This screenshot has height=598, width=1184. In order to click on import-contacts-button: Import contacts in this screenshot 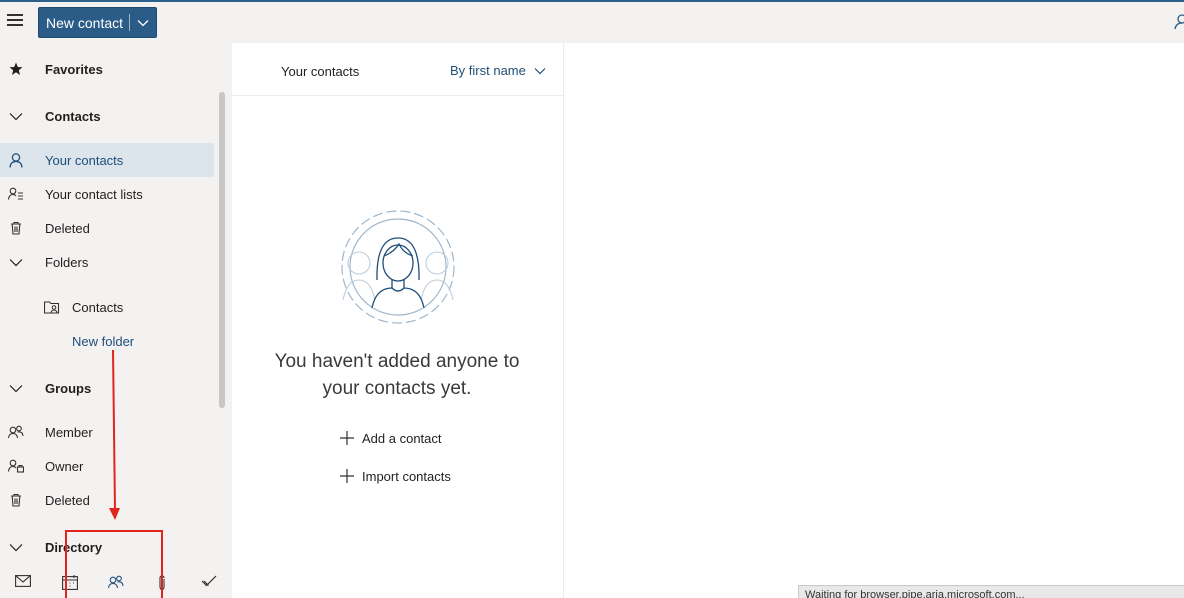, I will do `click(395, 476)`.